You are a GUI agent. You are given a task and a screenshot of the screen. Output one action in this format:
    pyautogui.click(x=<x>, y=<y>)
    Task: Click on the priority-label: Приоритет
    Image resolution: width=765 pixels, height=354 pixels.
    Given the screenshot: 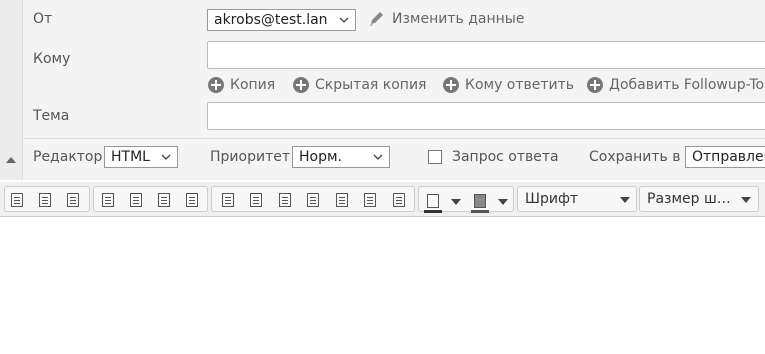 What is the action you would take?
    pyautogui.click(x=250, y=157)
    